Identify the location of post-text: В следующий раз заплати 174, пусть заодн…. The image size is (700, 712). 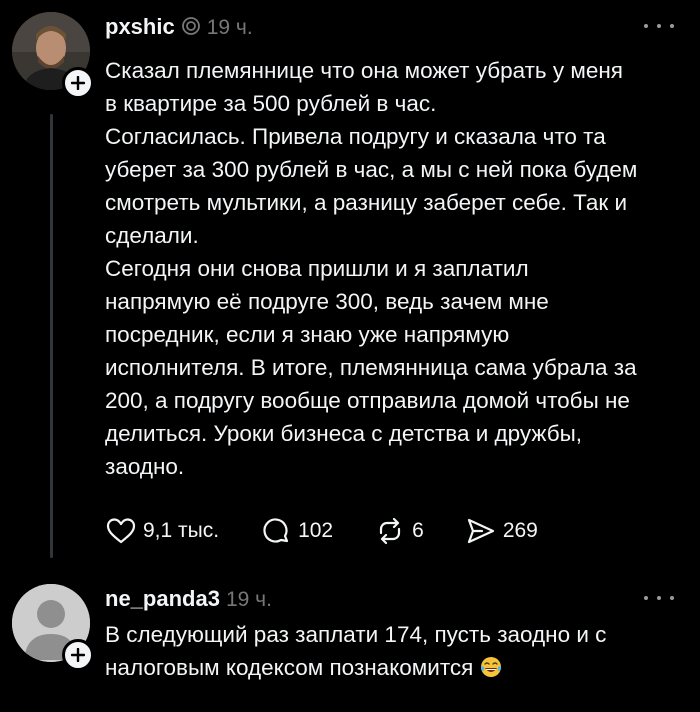
(397, 651).